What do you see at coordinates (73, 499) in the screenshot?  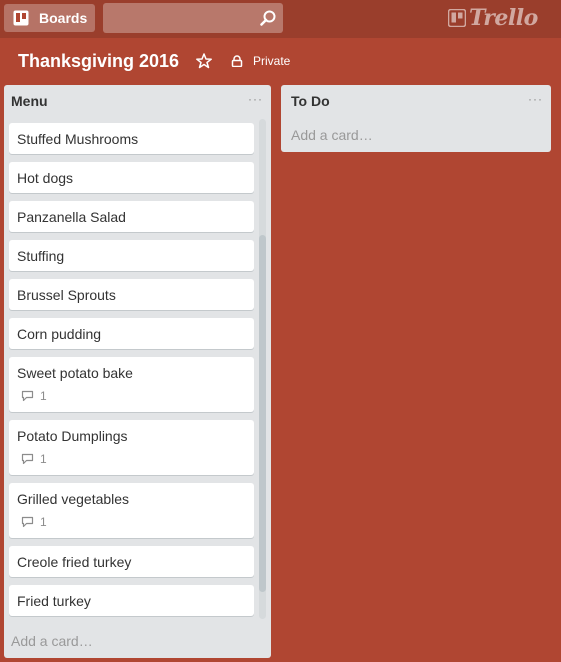 I see `card-title: Grilled vegetables` at bounding box center [73, 499].